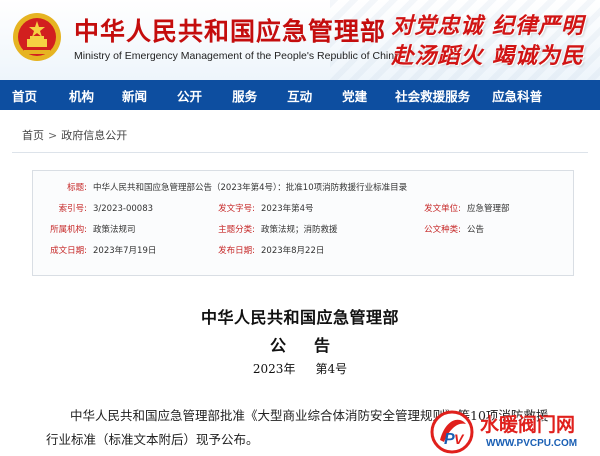 The width and height of the screenshot is (600, 456). What do you see at coordinates (287, 209) in the screenshot?
I see `info-docno-value: 2023年第4号` at bounding box center [287, 209].